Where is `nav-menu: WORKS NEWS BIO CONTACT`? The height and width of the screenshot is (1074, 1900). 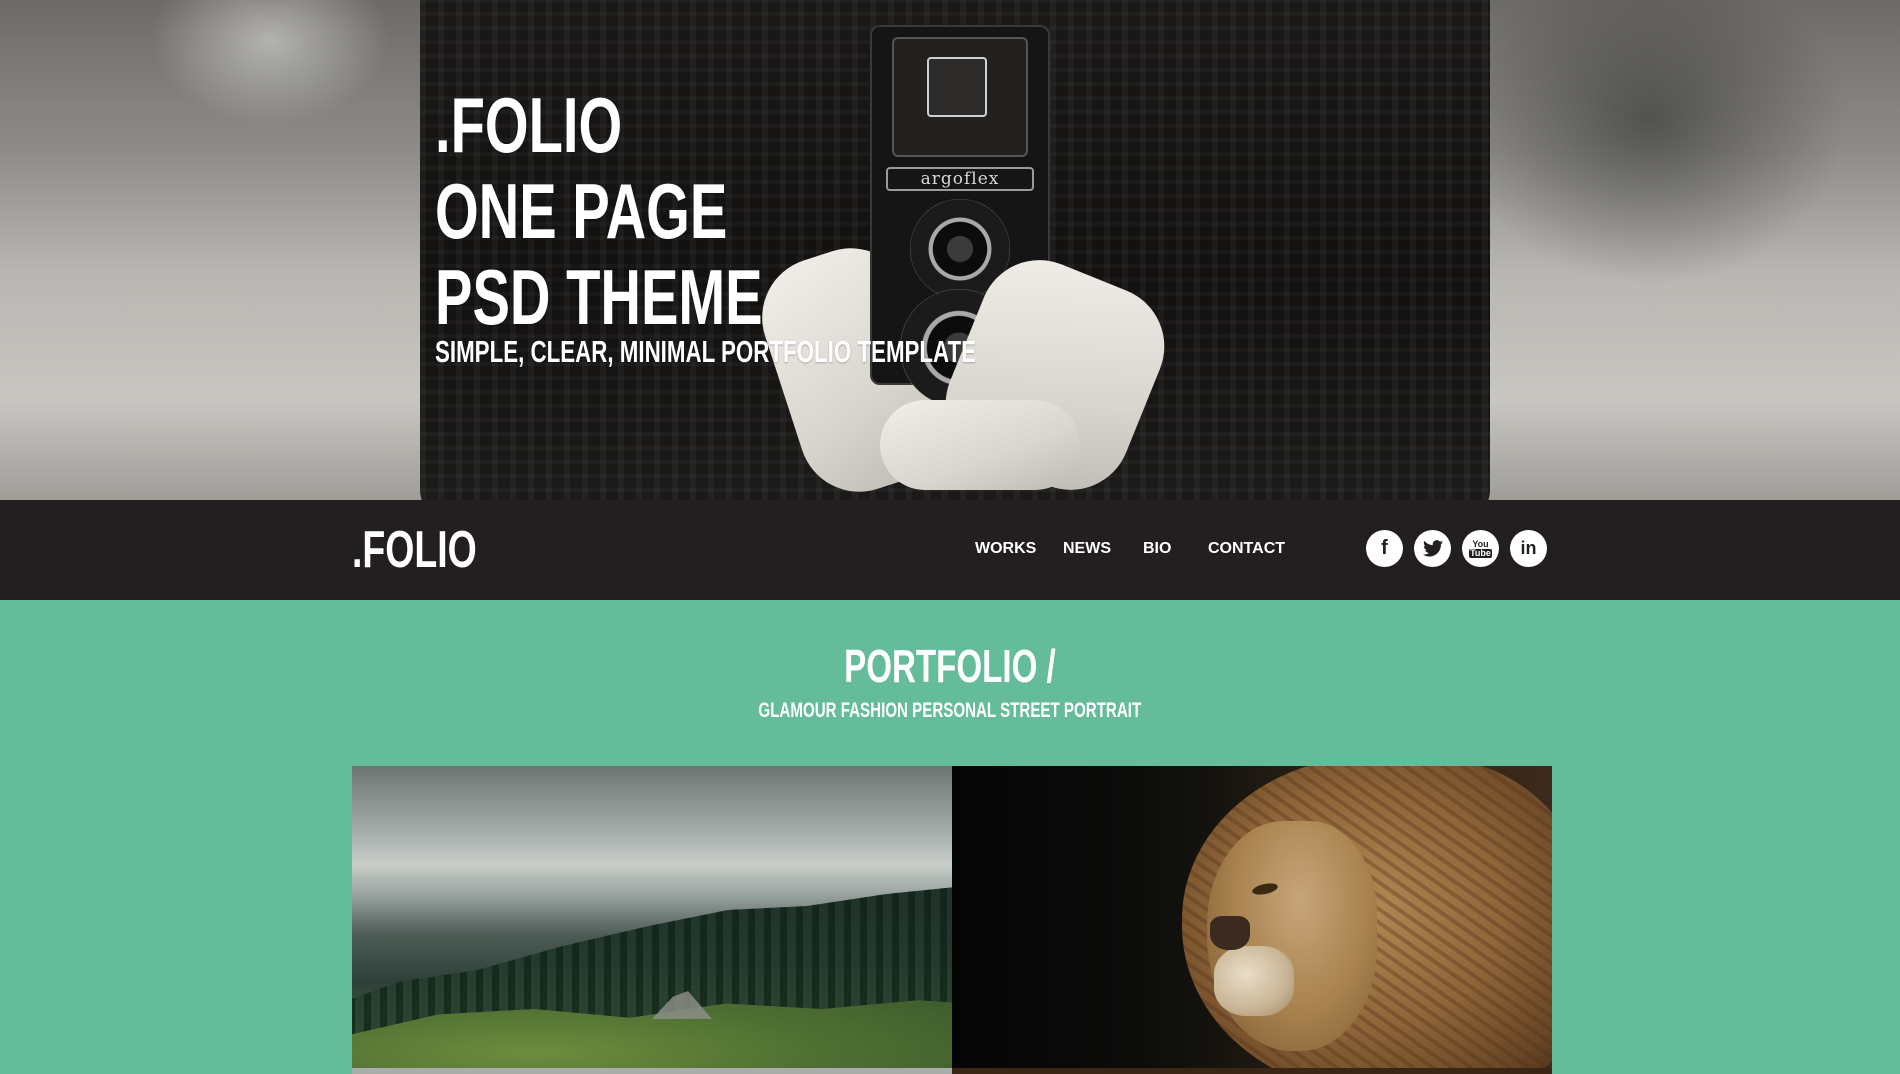
nav-menu: WORKS NEWS BIO CONTACT is located at coordinates (1131, 549).